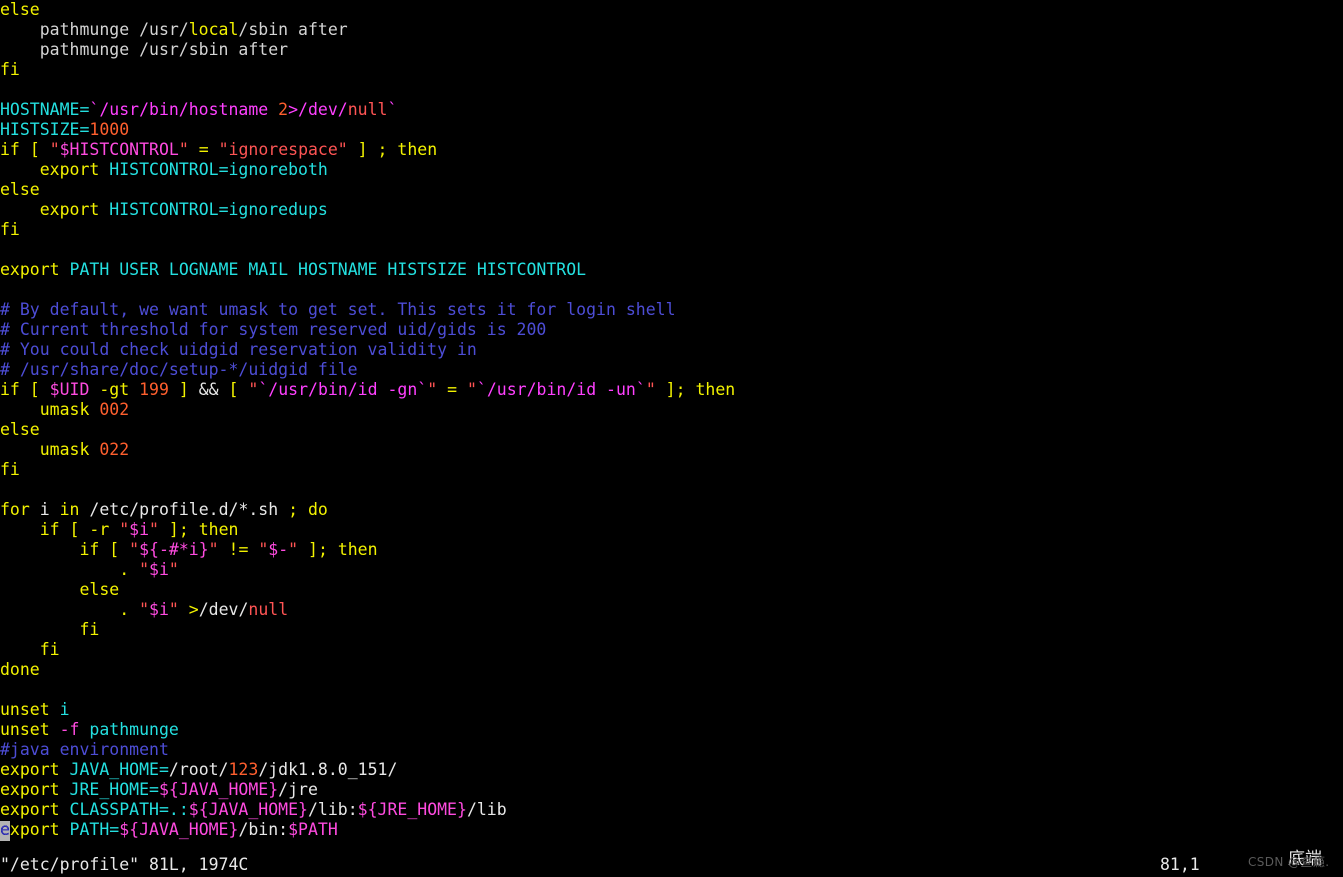 The height and width of the screenshot is (877, 1343). Describe the element at coordinates (79, 529) in the screenshot. I see `token-keyword: if [ -r` at that location.